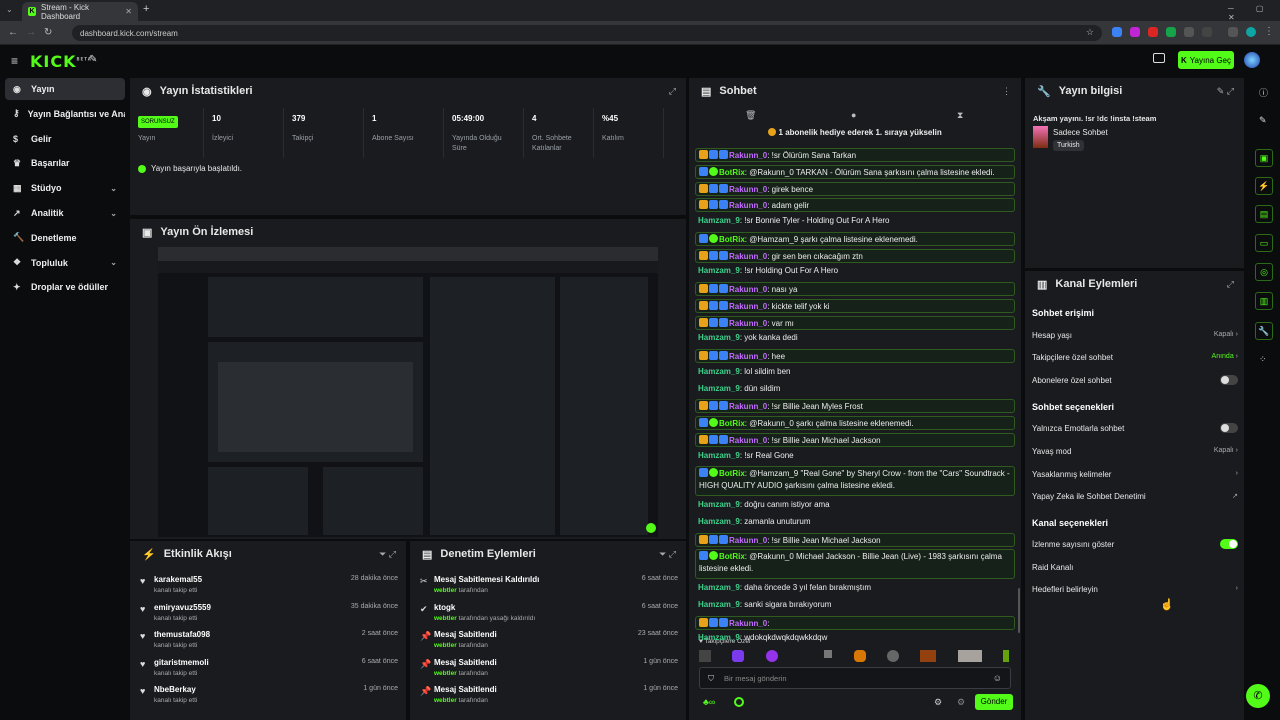 The height and width of the screenshot is (720, 1280). What do you see at coordinates (1159, 58) in the screenshot?
I see `dashboard-layout-icon` at bounding box center [1159, 58].